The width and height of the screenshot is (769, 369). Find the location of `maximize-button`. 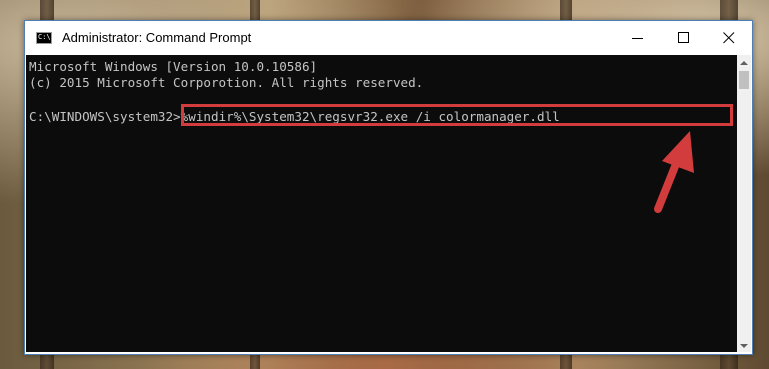

maximize-button is located at coordinates (684, 38).